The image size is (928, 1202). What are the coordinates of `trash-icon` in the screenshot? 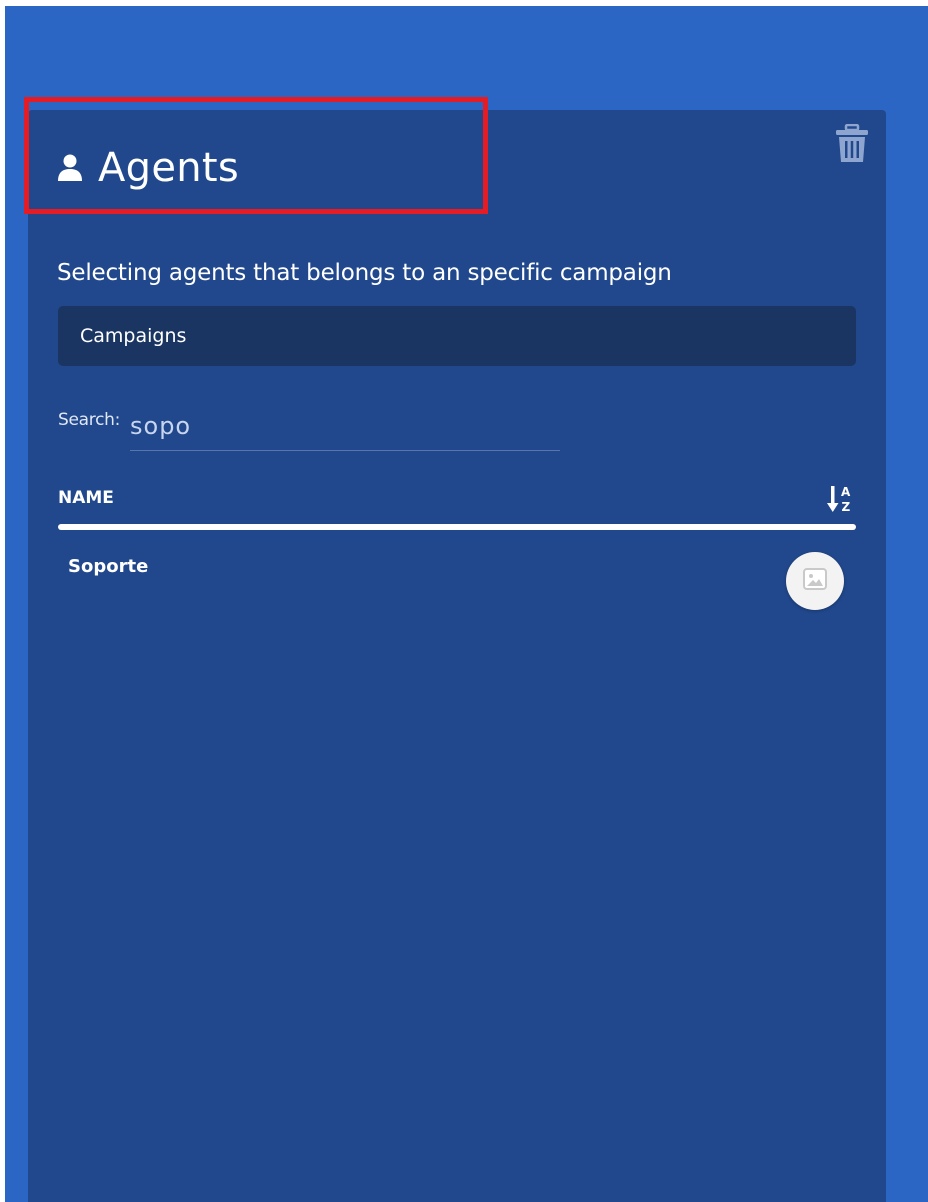 It's located at (852, 143).